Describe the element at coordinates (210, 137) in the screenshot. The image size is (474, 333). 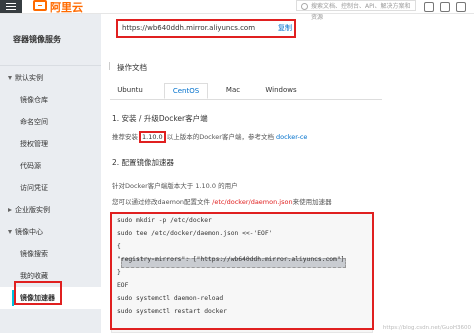
I see `install-instructions: 推荐安装 1.10.0 以上版本的Docker客户端，参考文档 docker-ce` at that location.